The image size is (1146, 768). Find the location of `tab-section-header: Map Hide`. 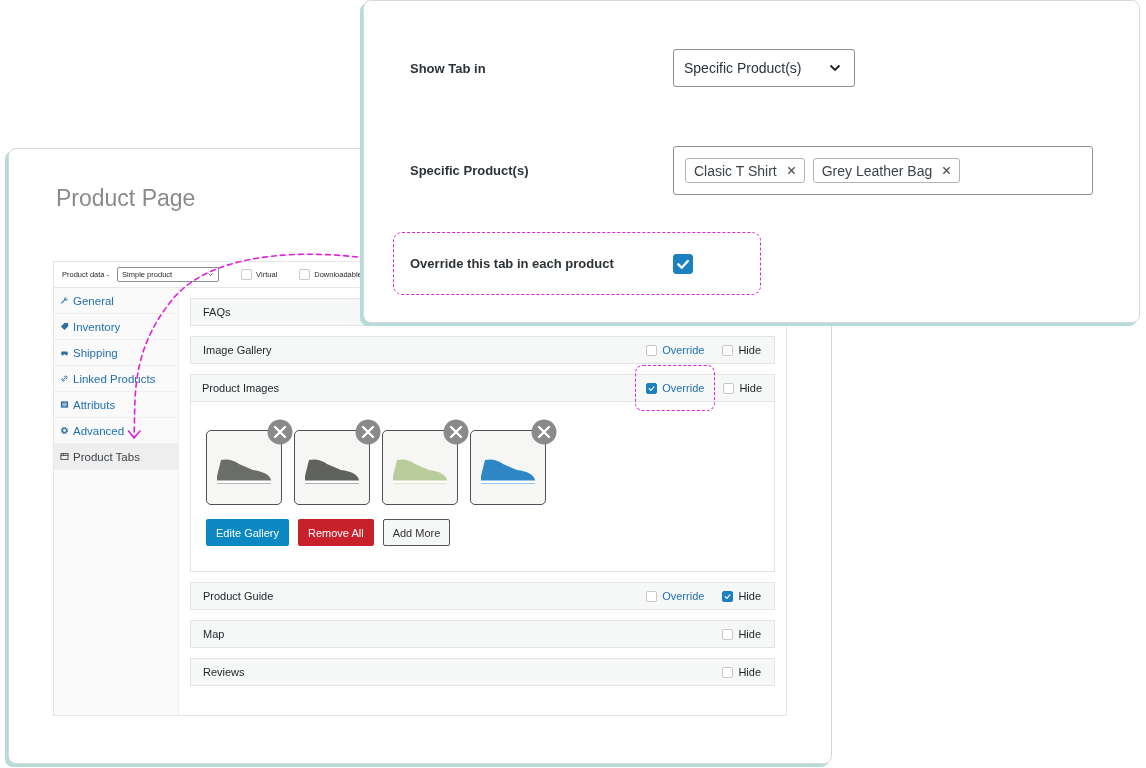

tab-section-header: Map Hide is located at coordinates (482, 634).